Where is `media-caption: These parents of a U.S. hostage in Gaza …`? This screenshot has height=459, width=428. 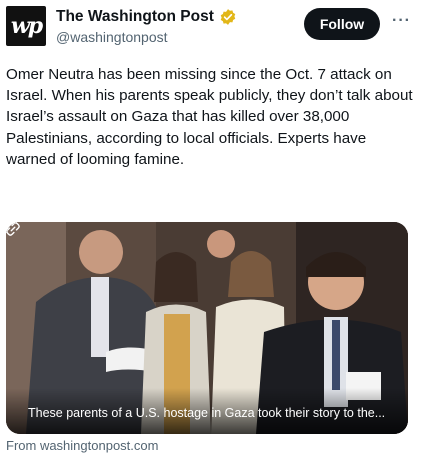 media-caption: These parents of a U.S. hostage in Gaza … is located at coordinates (206, 413).